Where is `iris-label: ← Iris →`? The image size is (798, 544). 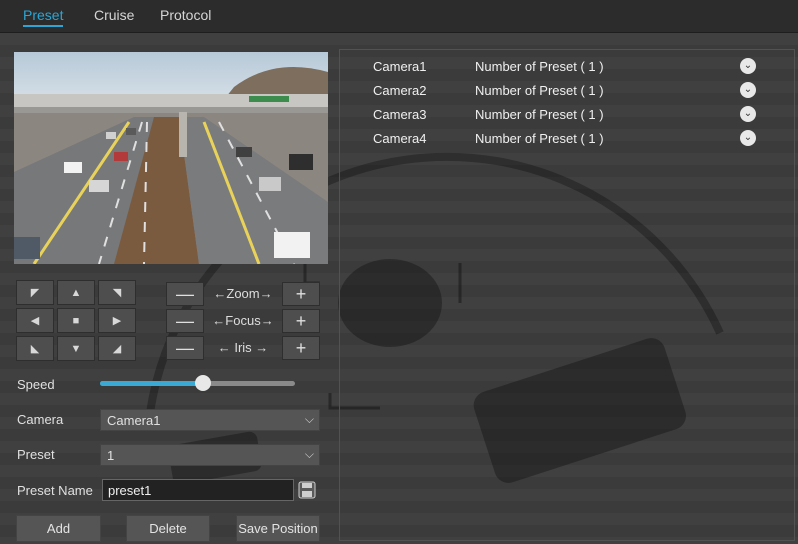
iris-label: ← Iris → is located at coordinates (243, 347).